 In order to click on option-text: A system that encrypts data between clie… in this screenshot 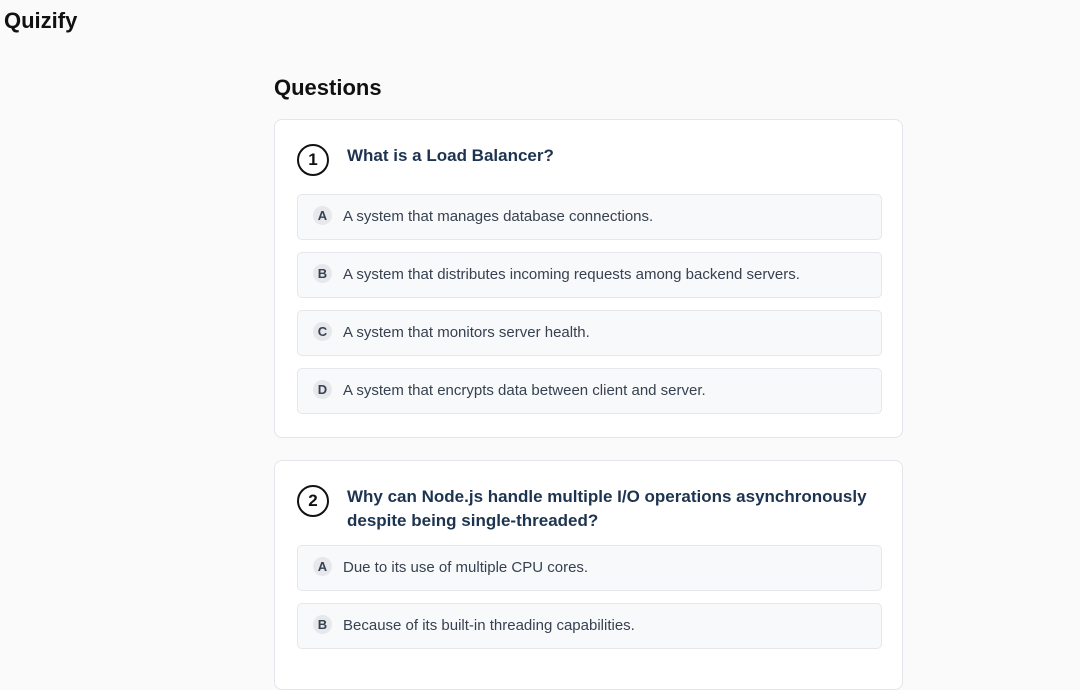, I will do `click(524, 390)`.